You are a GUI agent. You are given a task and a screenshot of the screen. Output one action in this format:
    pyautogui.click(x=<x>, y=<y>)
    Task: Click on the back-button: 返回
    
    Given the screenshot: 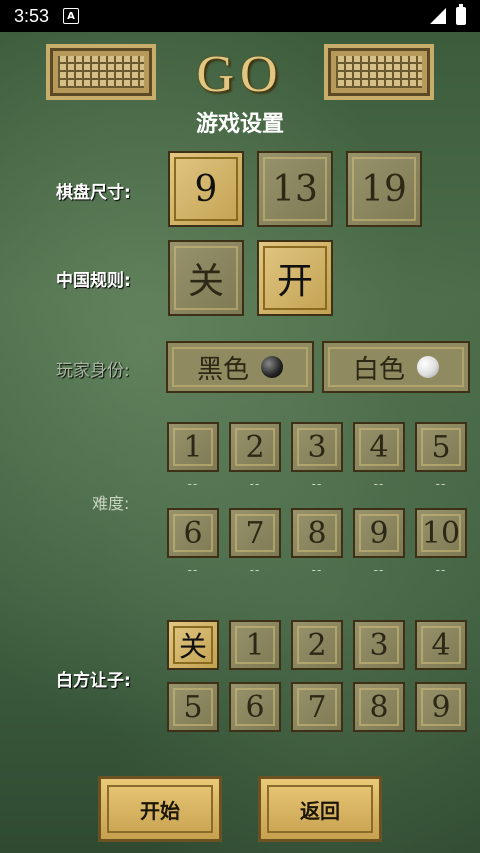 What is the action you would take?
    pyautogui.click(x=320, y=809)
    